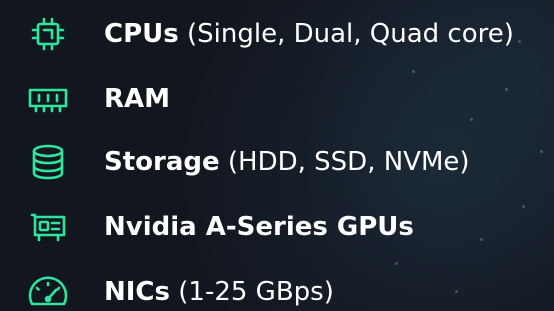 The height and width of the screenshot is (311, 554). What do you see at coordinates (350, 34) in the screenshot?
I see `feature-detail: (Single, Dual, Quad core)` at bounding box center [350, 34].